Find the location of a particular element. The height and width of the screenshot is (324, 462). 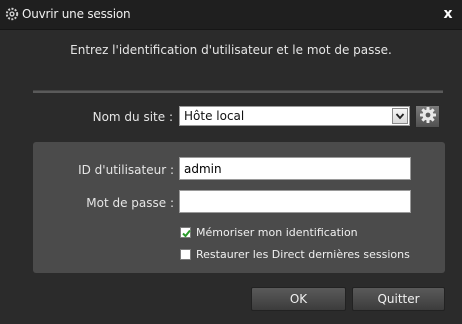

ok-button: OK is located at coordinates (298, 299).